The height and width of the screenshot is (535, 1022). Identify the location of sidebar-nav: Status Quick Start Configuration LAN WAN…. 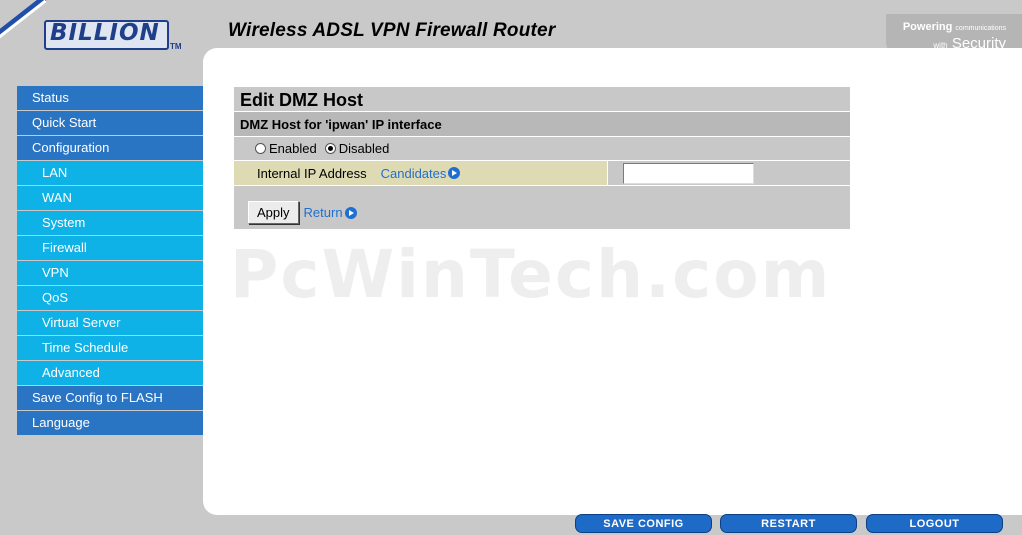
(110, 261).